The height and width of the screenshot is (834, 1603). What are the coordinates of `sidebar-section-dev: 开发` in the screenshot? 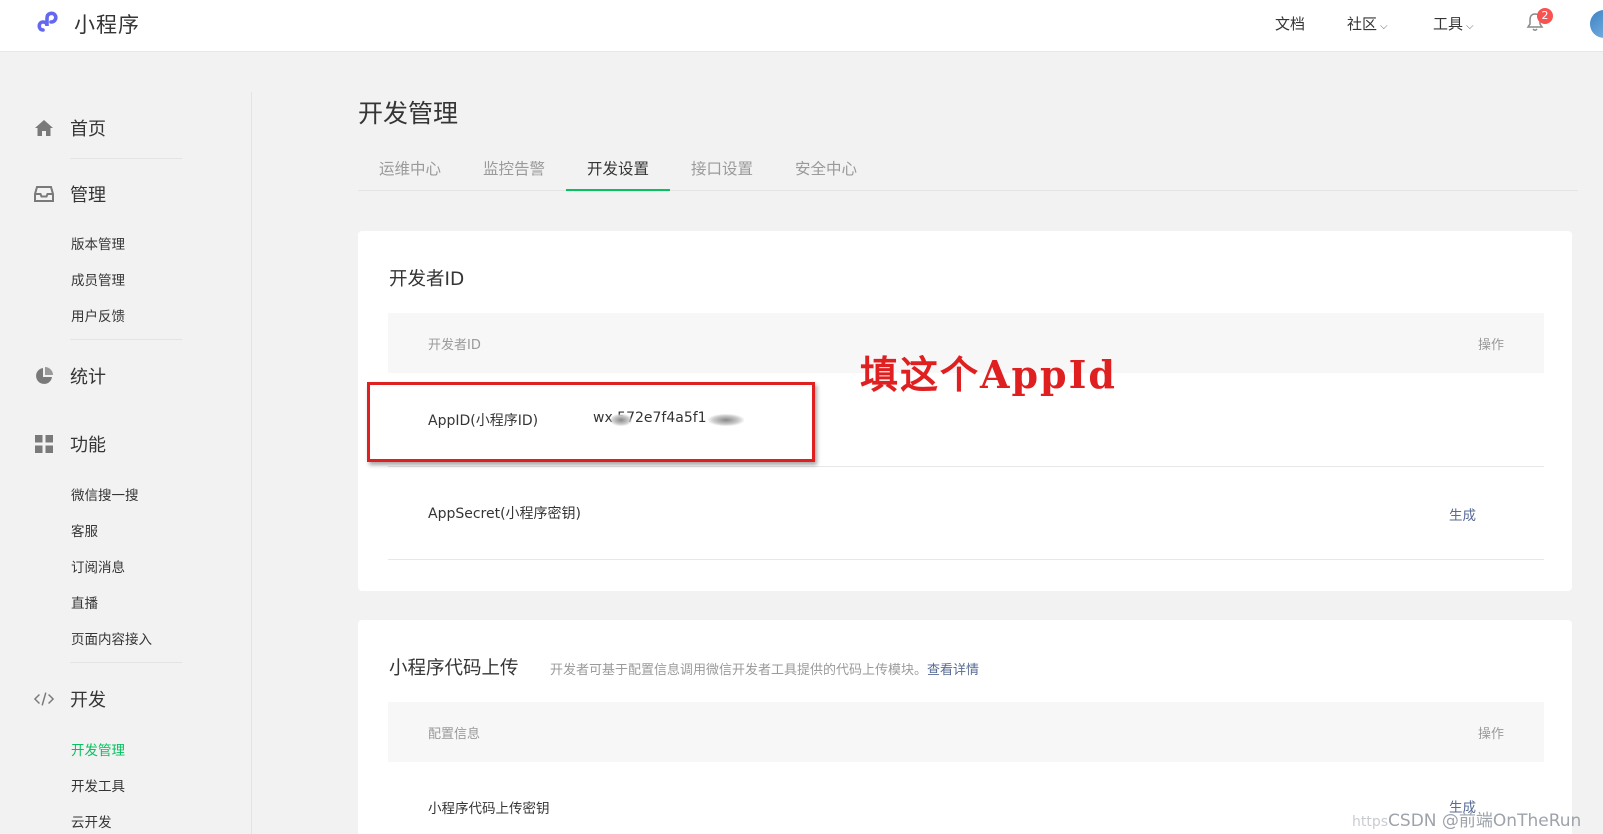 It's located at (70, 699).